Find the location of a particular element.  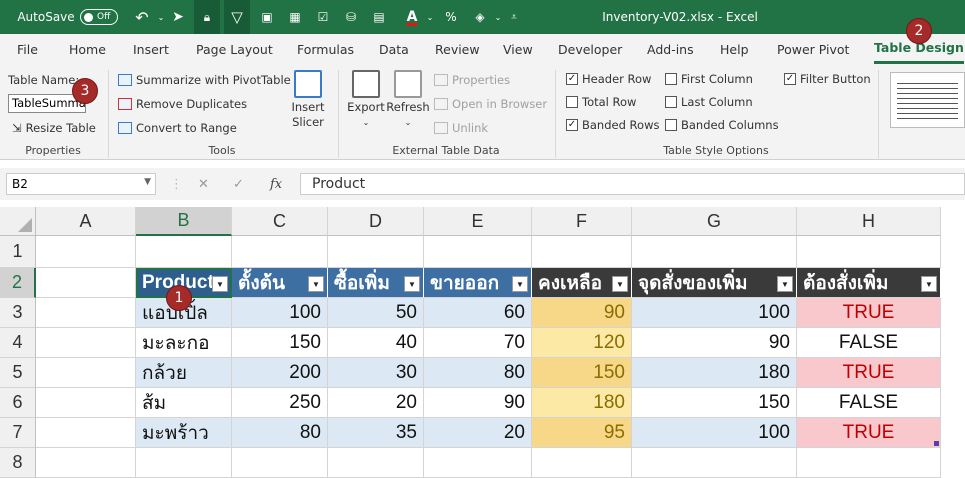

resize-table-button: ⇲ Resize Table is located at coordinates (54, 128).